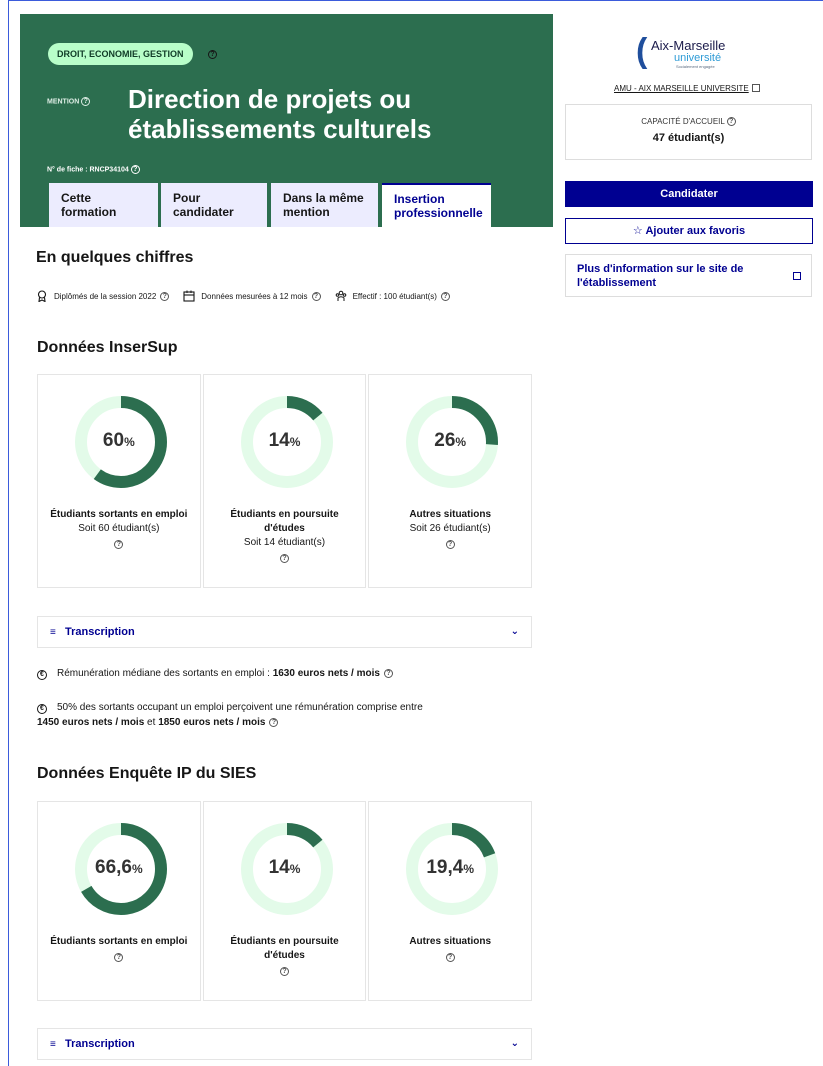  Describe the element at coordinates (689, 231) in the screenshot. I see `add-favorite-button: ☆ Ajouter aux favoris` at that location.